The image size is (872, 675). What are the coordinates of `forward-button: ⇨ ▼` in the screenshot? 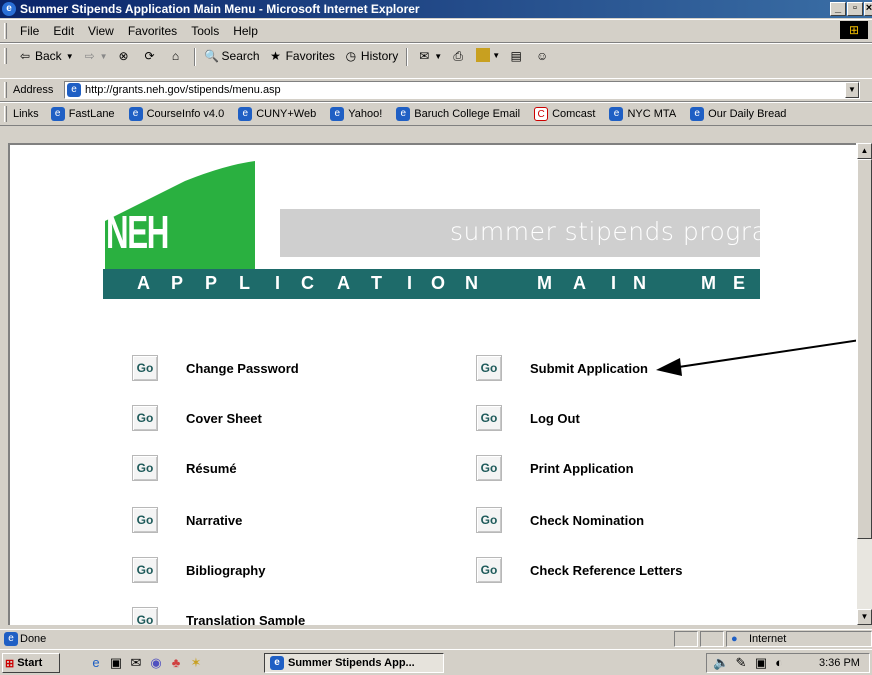 It's located at (95, 56).